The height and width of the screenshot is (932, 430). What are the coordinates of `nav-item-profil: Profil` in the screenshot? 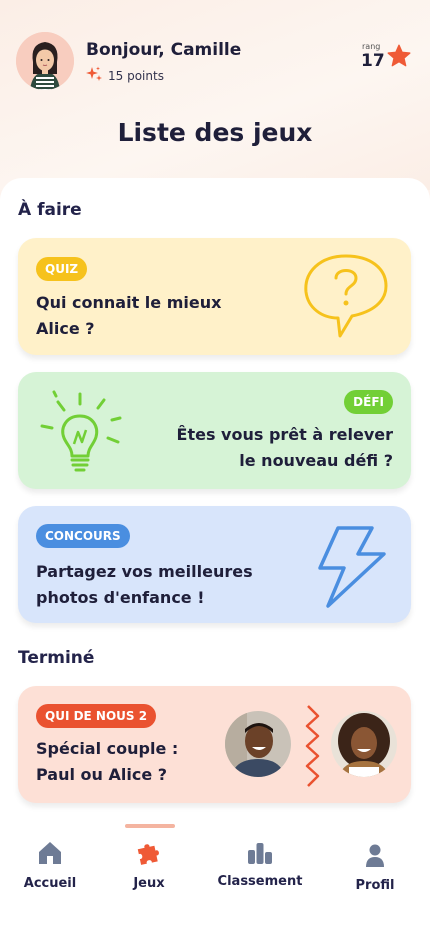 It's located at (375, 882).